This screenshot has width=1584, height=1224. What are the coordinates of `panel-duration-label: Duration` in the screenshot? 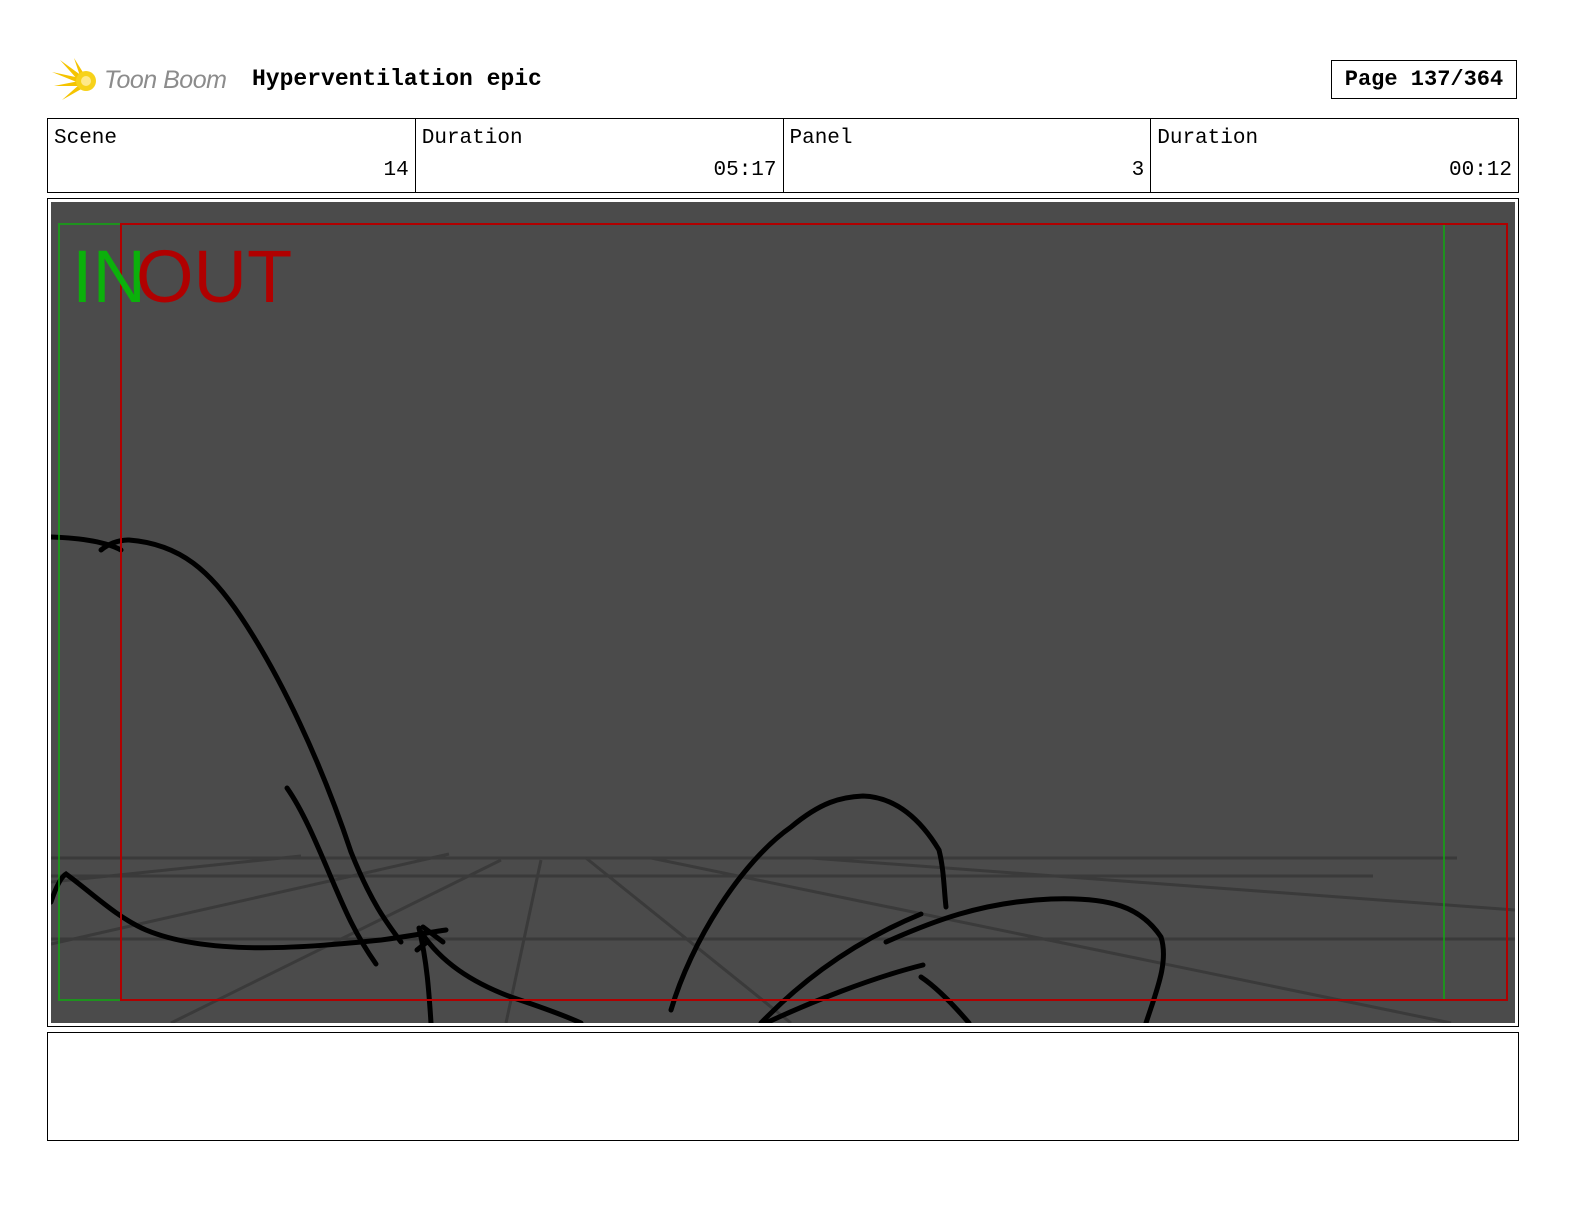 It's located at (1208, 138).